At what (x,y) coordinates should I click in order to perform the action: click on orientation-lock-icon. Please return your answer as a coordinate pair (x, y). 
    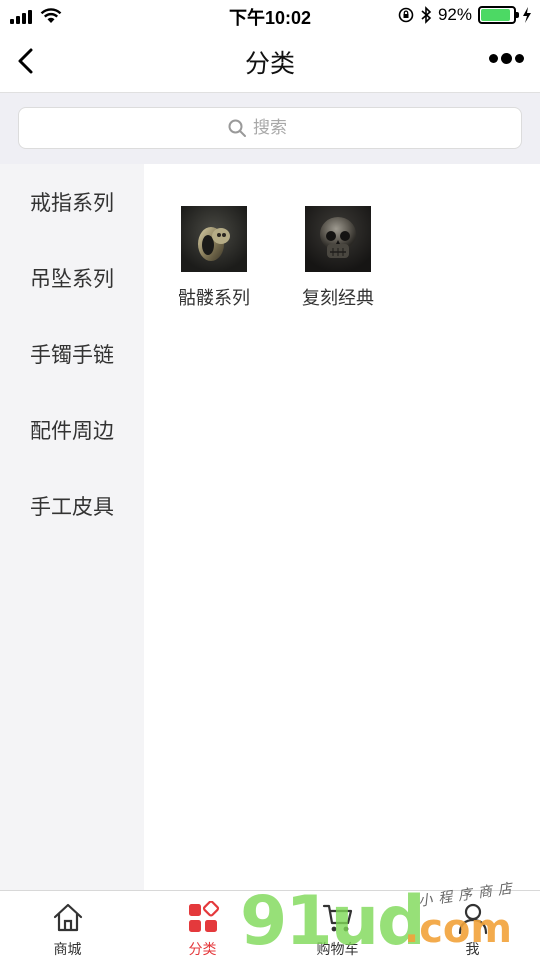
    Looking at the image, I should click on (406, 15).